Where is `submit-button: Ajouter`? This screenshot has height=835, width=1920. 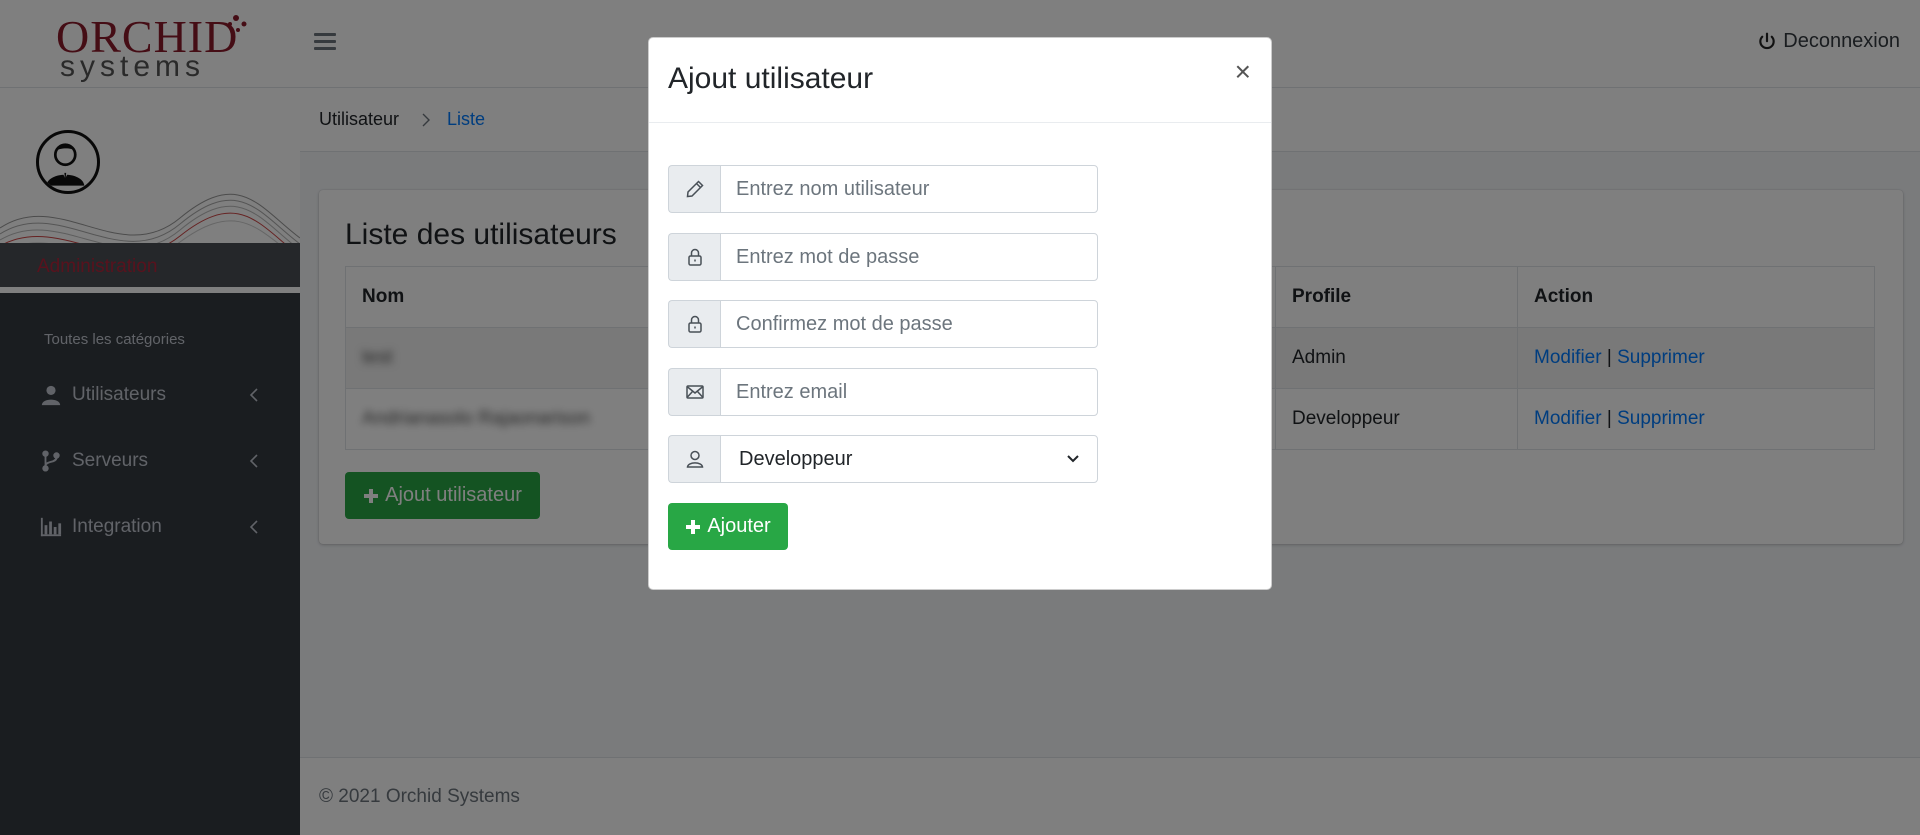 submit-button: Ajouter is located at coordinates (728, 526).